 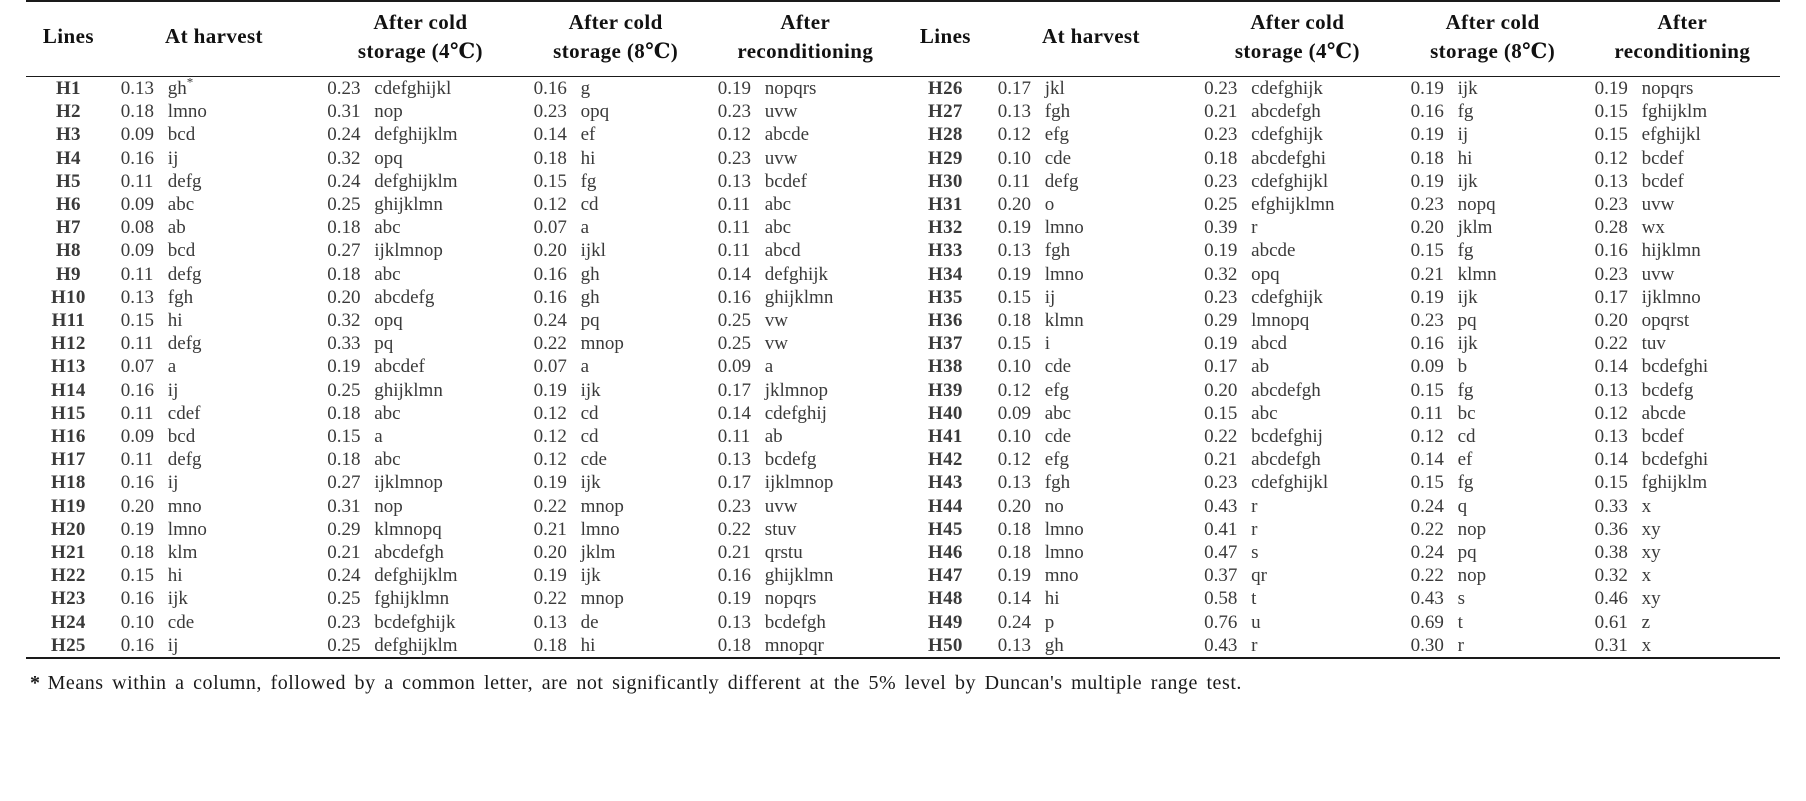 What do you see at coordinates (1449, 227) in the screenshot?
I see `value-group: 0.20 jklm` at bounding box center [1449, 227].